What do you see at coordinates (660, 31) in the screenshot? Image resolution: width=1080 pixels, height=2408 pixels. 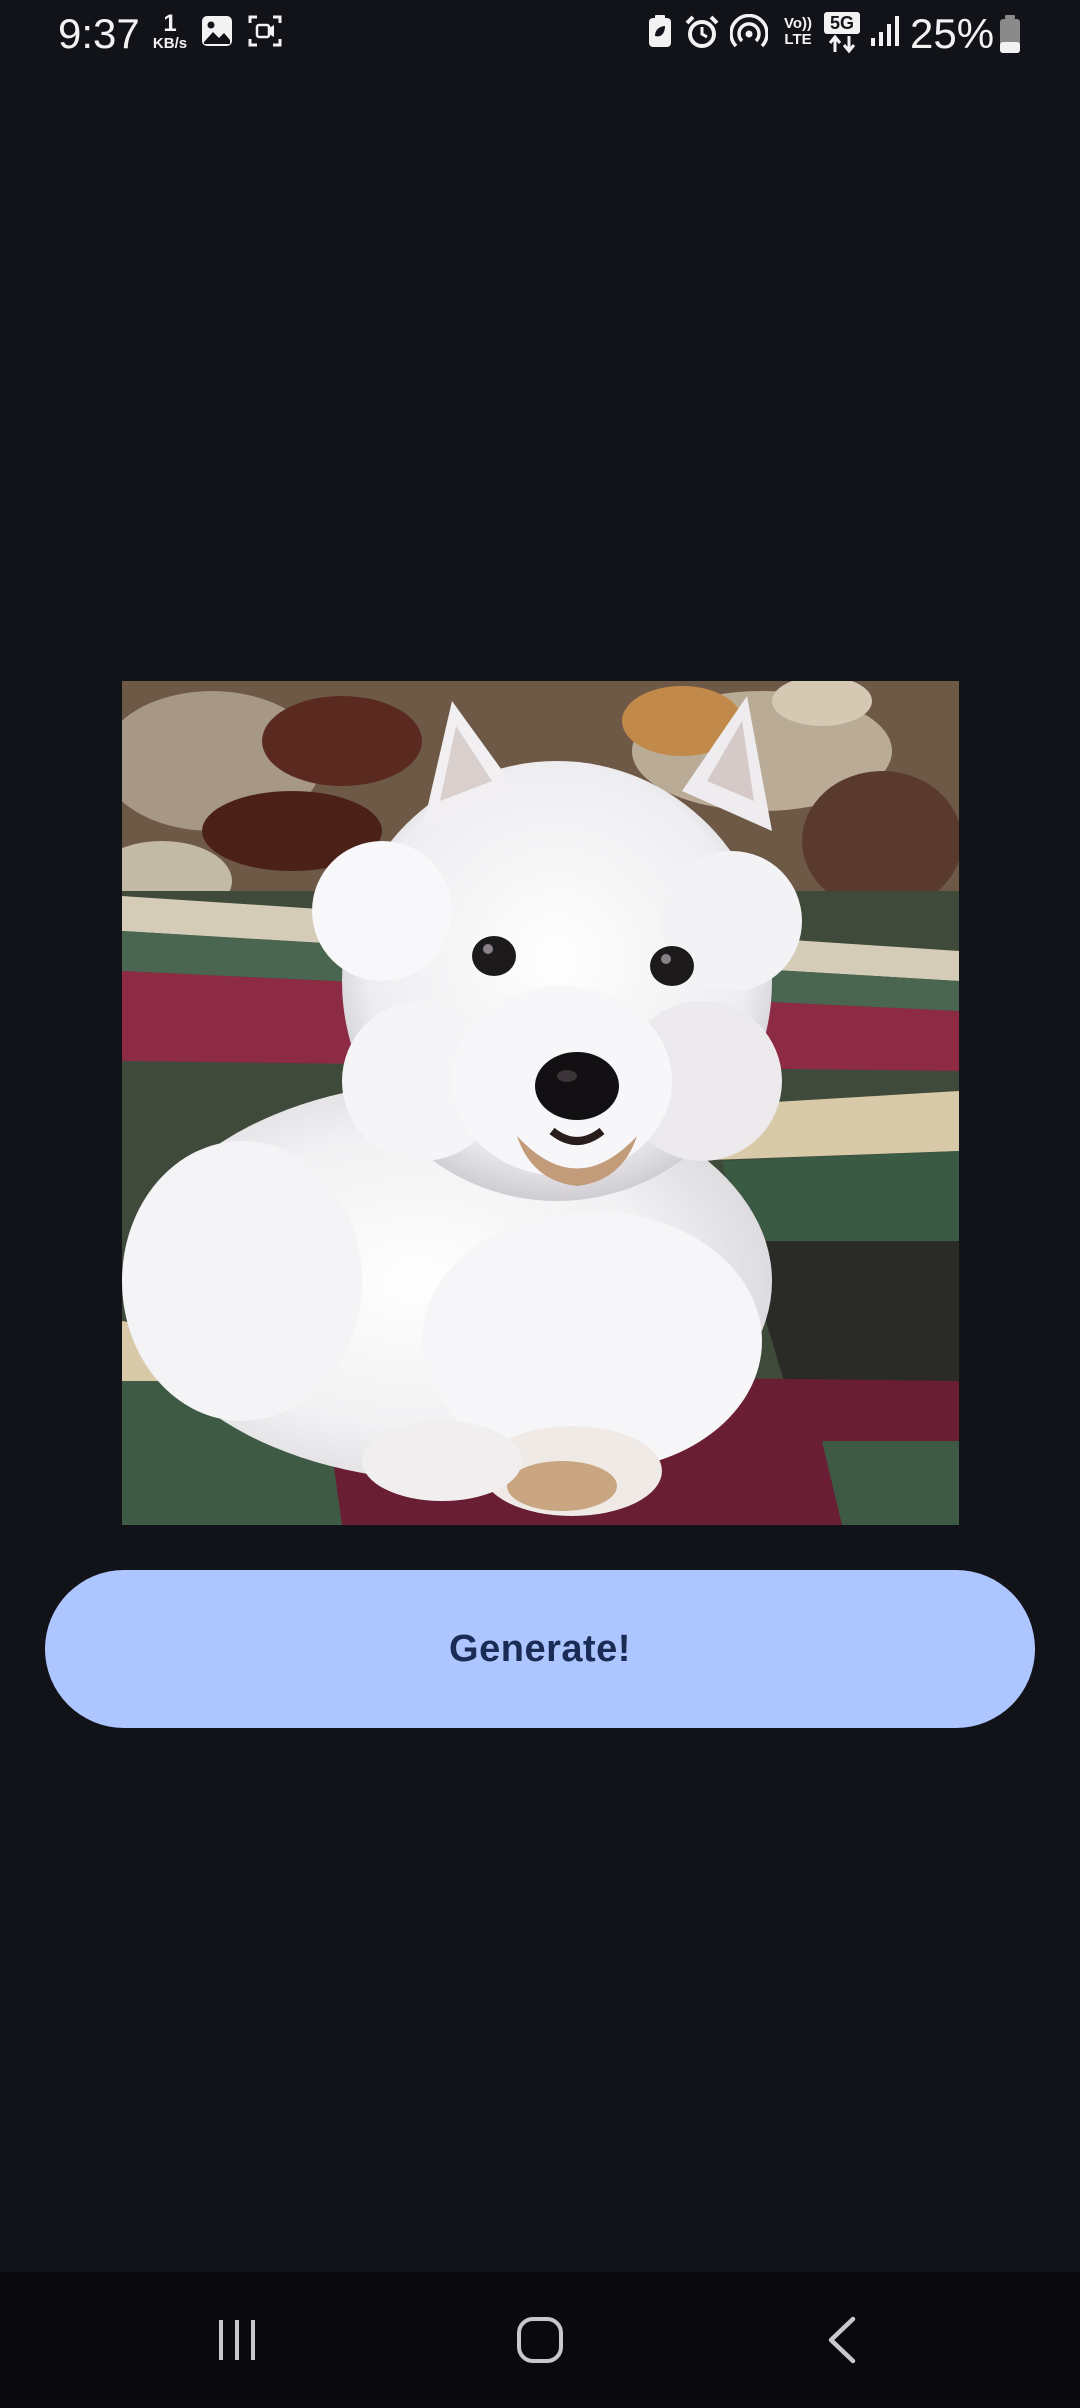 I see `battery-saver-icon` at bounding box center [660, 31].